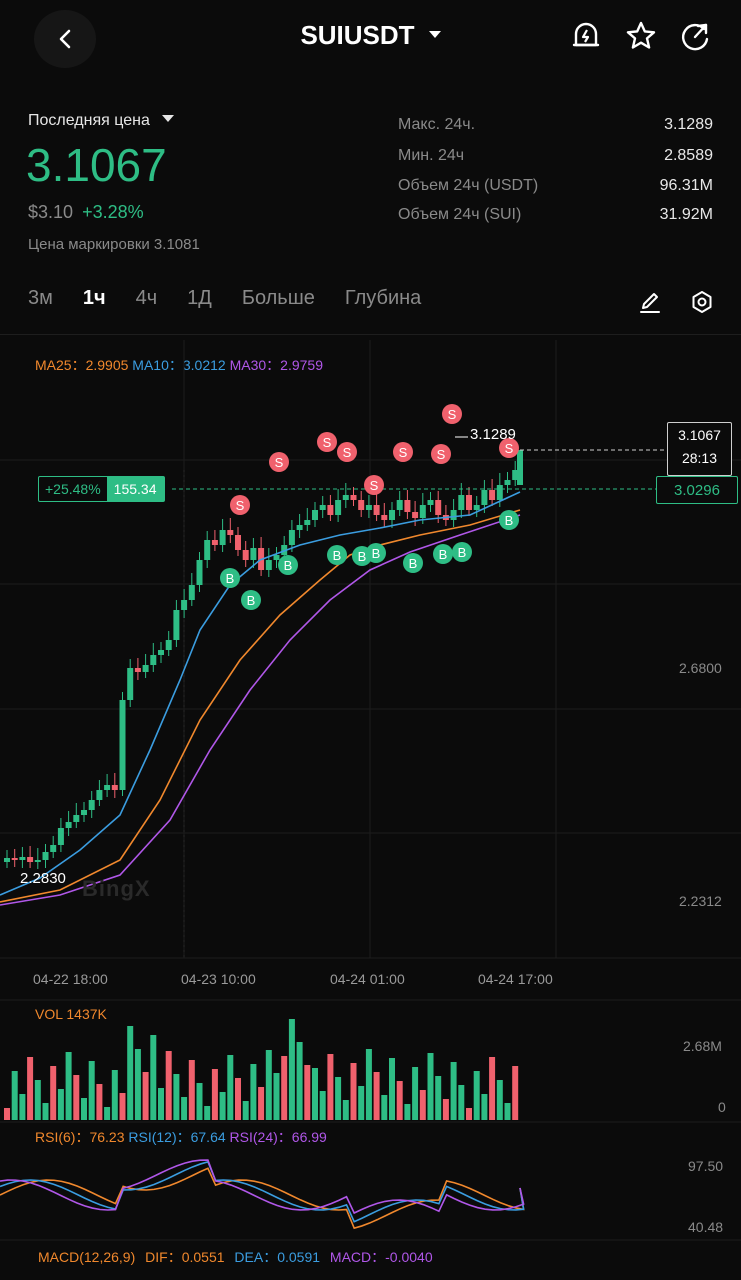 Image resolution: width=741 pixels, height=1280 pixels. I want to click on volume-label: VOL 1437K, so click(71, 1014).